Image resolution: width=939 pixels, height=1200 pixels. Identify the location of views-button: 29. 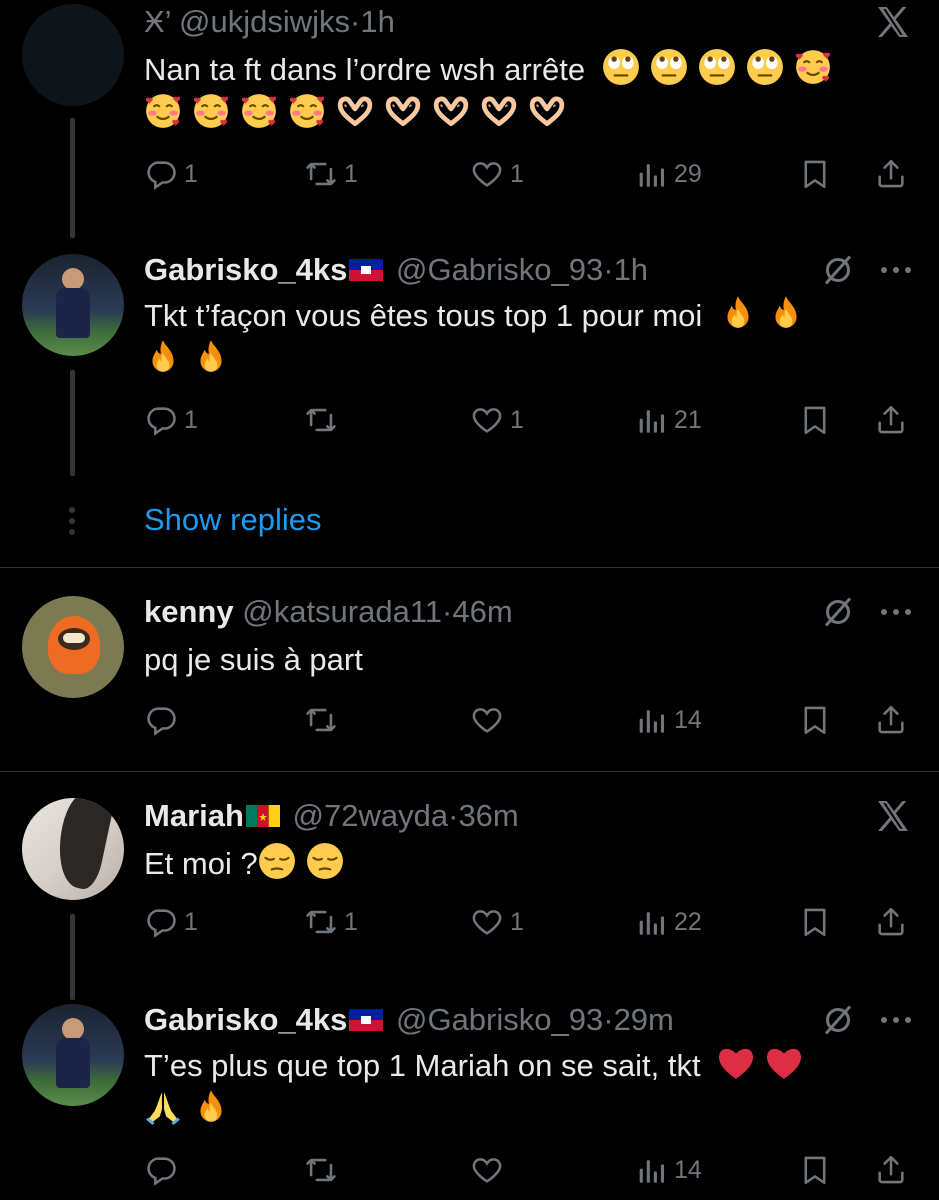
(668, 174).